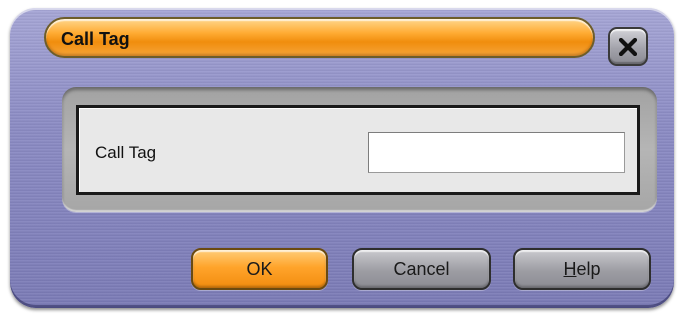  I want to click on help-button-label: Help, so click(581, 269).